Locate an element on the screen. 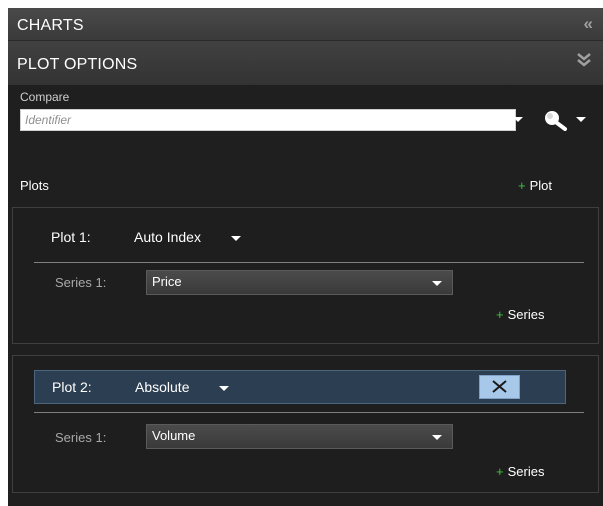 Image resolution: width=603 pixels, height=506 pixels. plot-2-series-1-label: Series 1: is located at coordinates (81, 437).